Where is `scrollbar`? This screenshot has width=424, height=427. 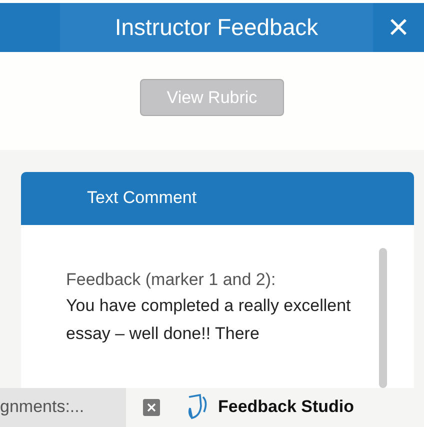
scrollbar is located at coordinates (383, 318).